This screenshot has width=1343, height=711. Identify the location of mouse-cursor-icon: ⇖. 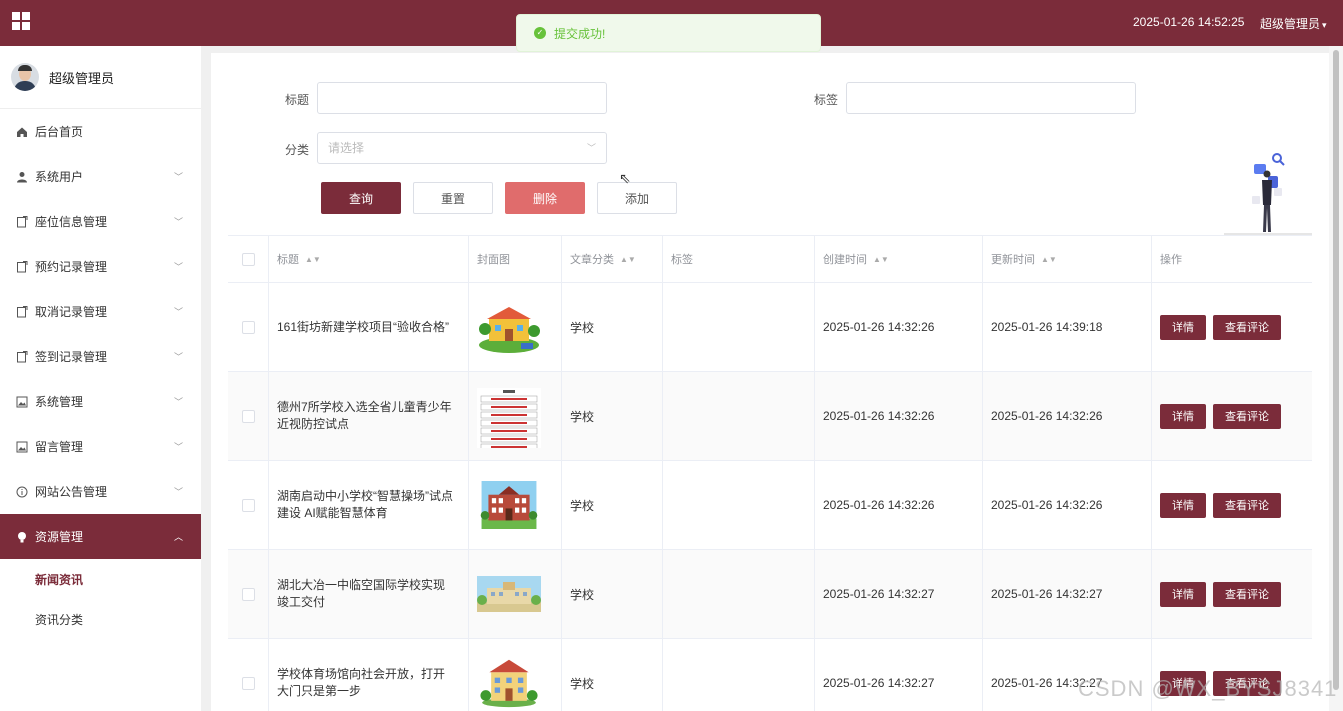
(625, 178).